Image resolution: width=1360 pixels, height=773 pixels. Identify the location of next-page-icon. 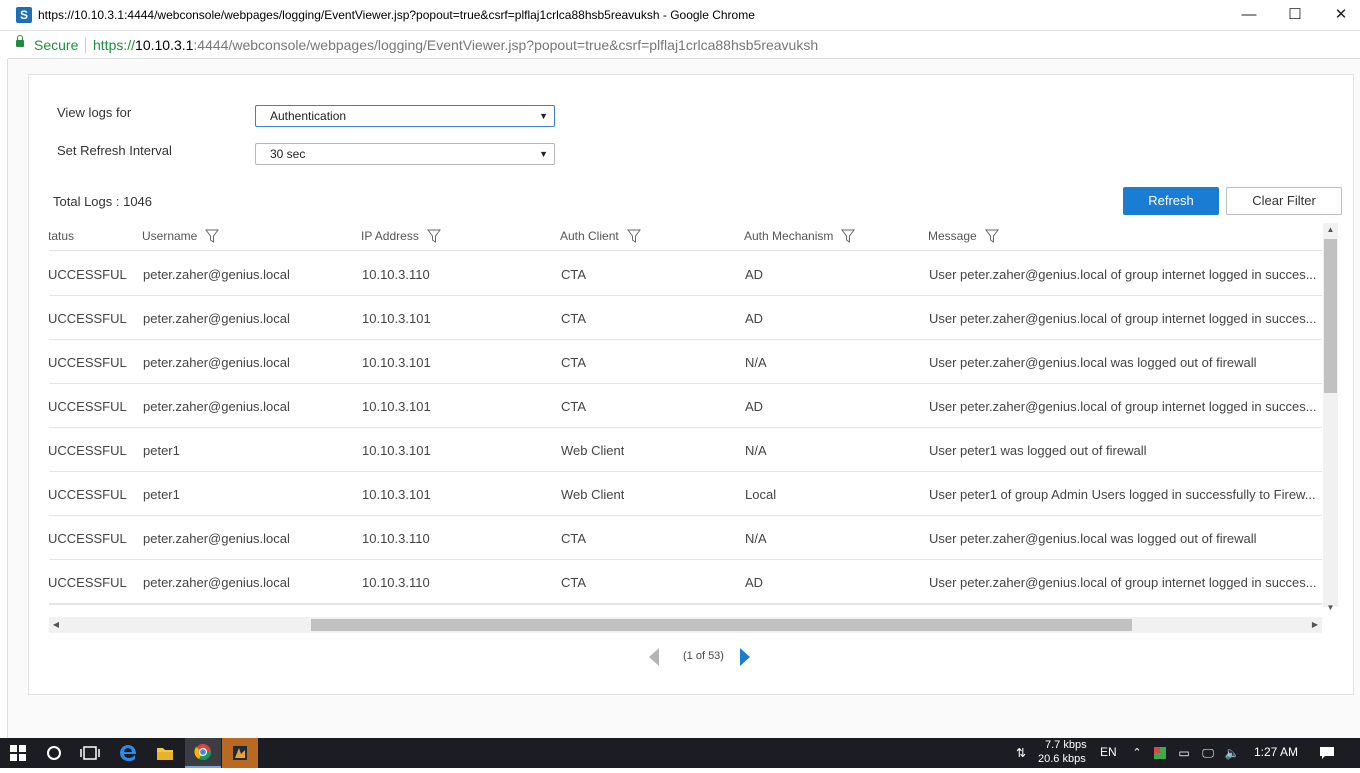
(745, 657).